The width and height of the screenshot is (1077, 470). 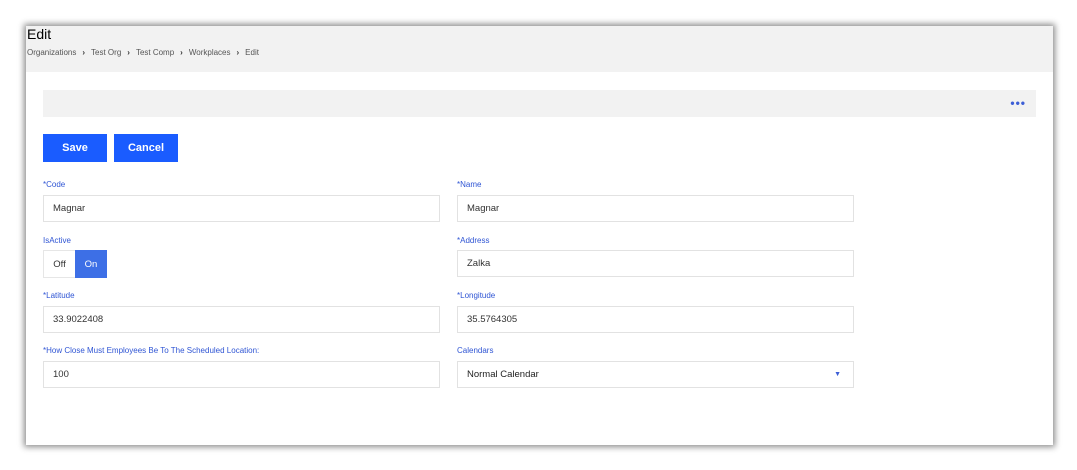 I want to click on name-input: Magnar, so click(x=655, y=208).